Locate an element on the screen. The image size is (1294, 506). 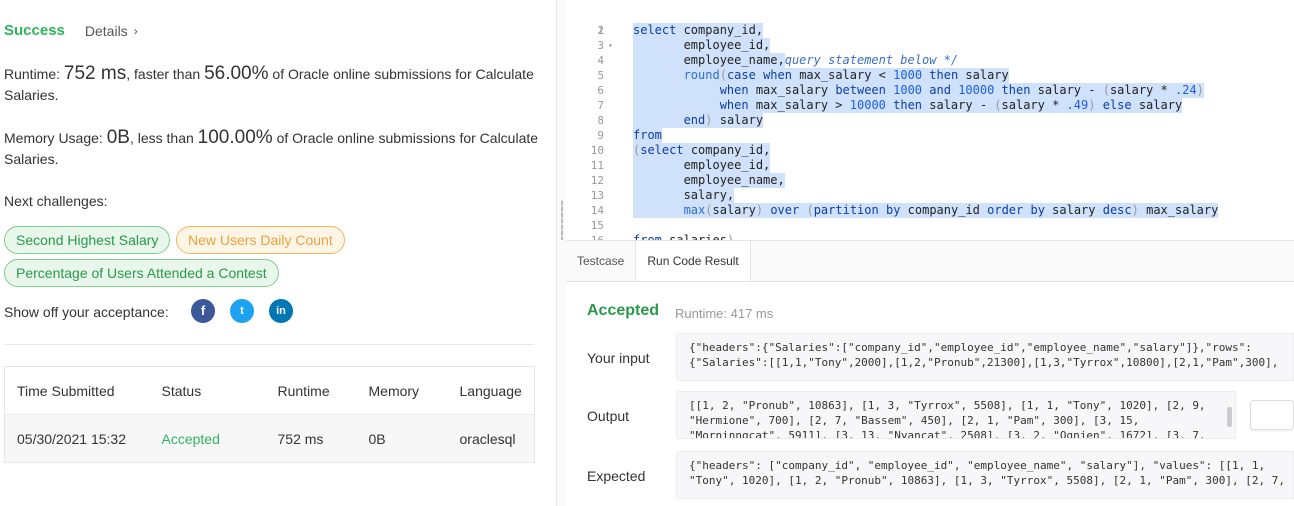
line-number: 14 is located at coordinates (597, 210).